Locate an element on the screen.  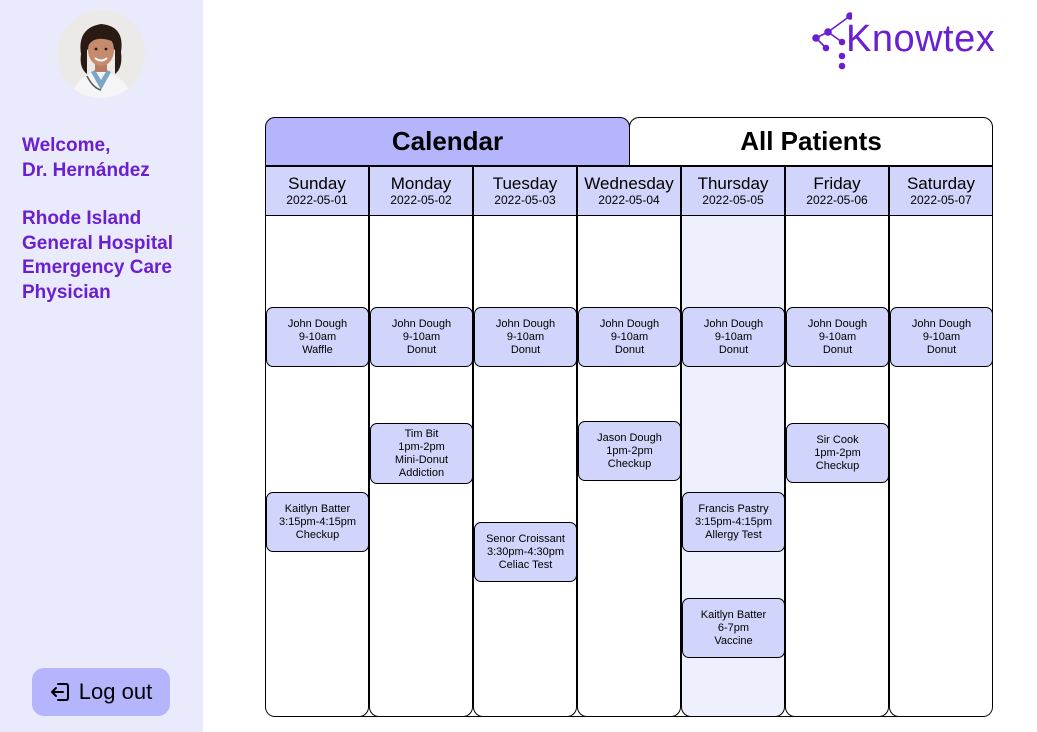
day-date: 2022-05-02 is located at coordinates (421, 200).